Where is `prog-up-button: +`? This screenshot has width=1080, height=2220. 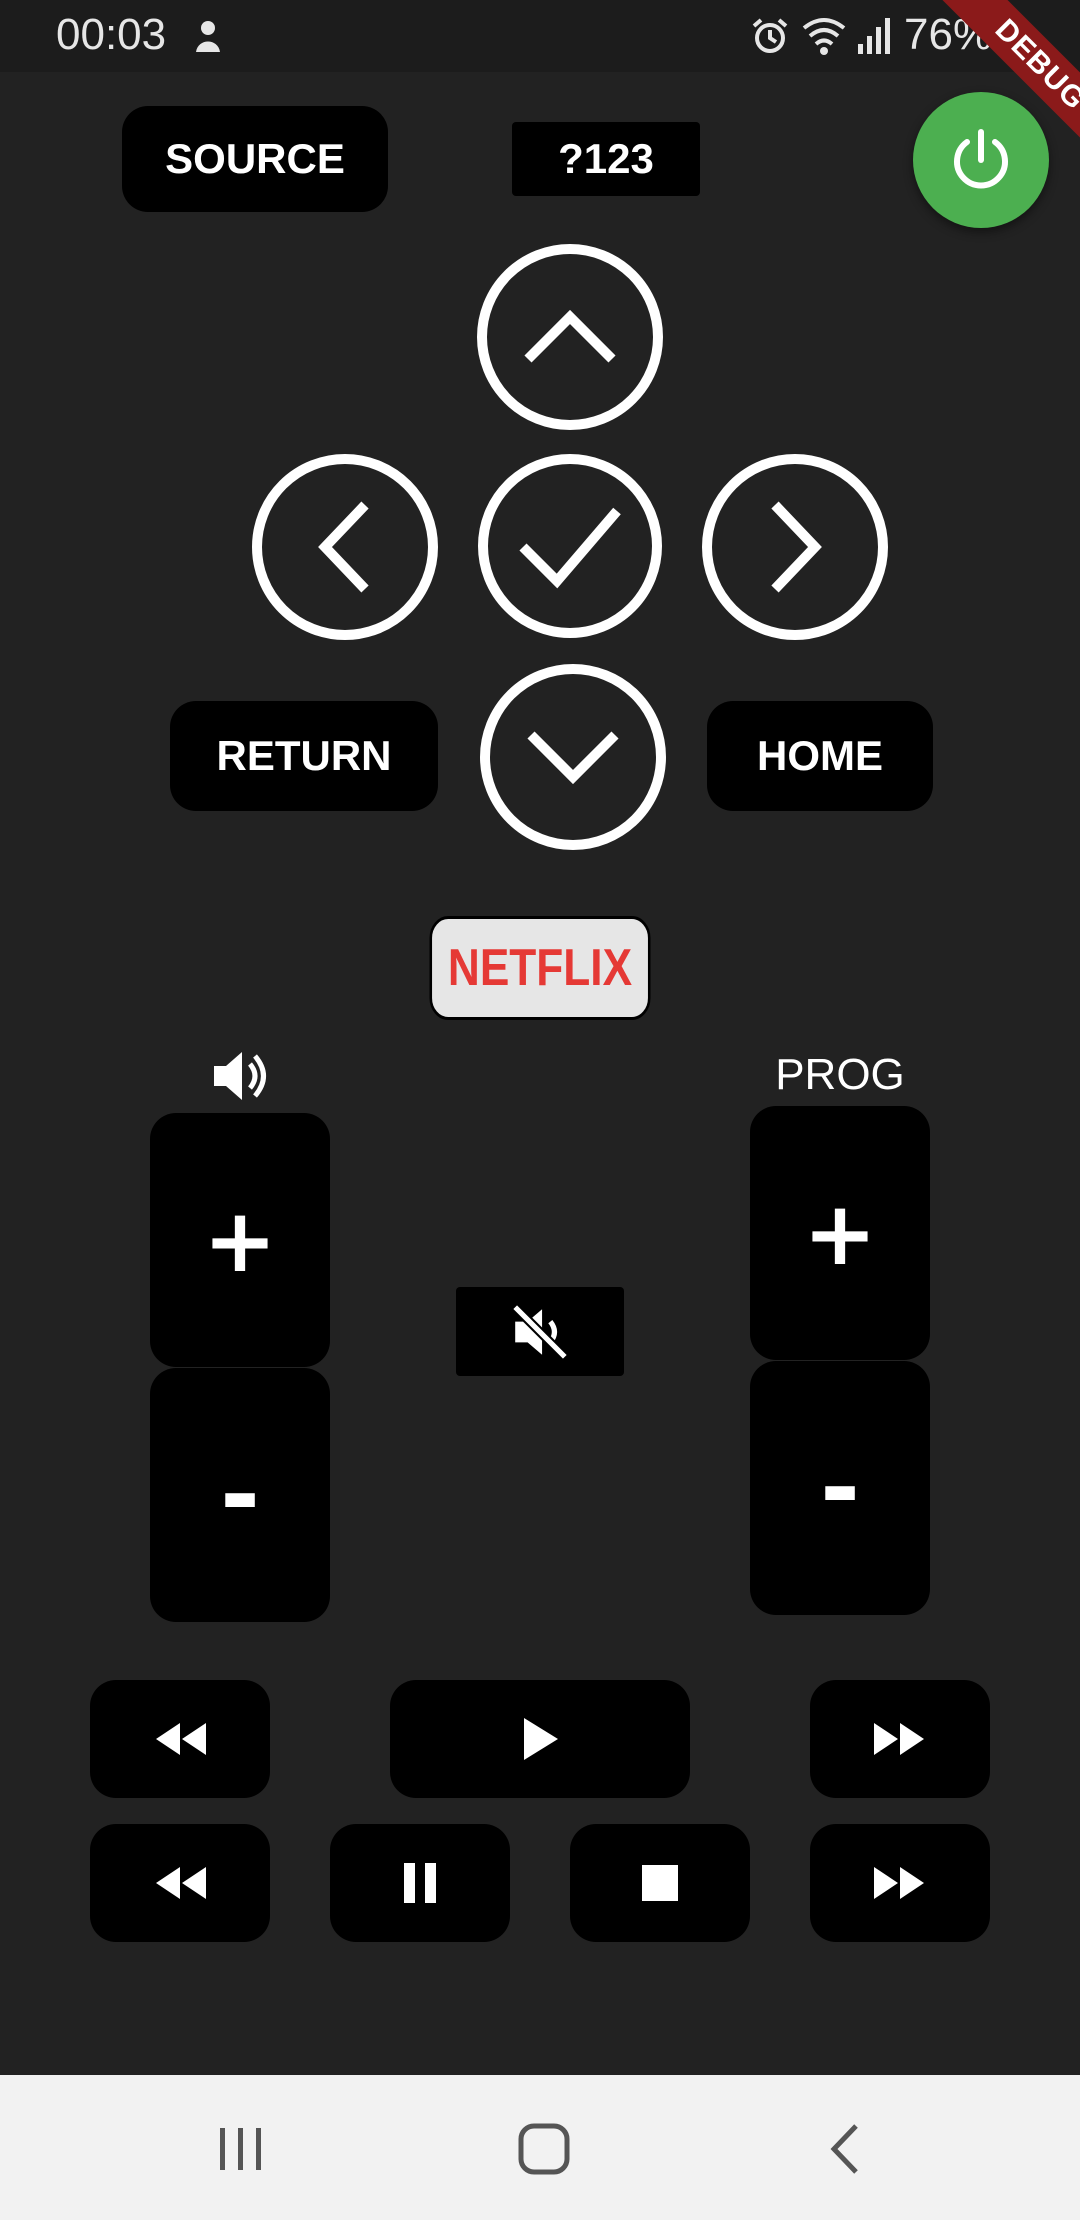
prog-up-button: + is located at coordinates (840, 1233).